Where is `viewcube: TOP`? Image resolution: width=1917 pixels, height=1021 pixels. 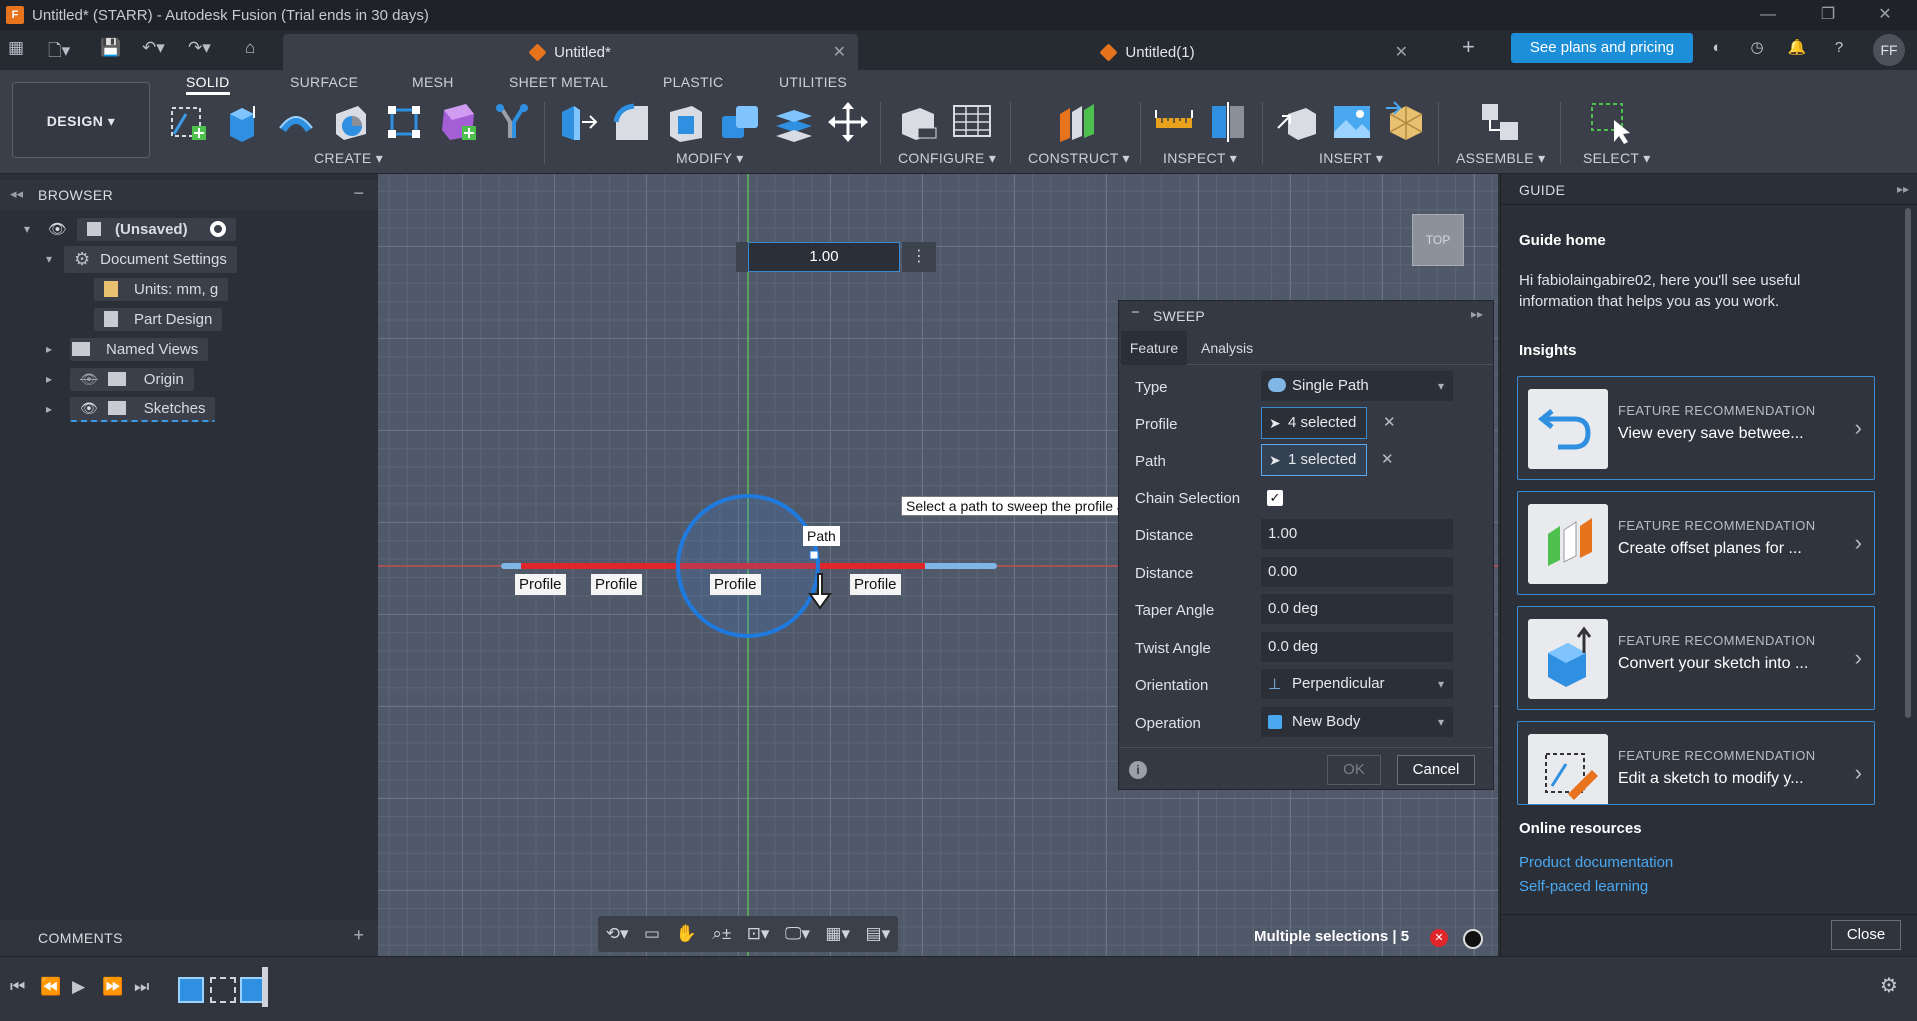 viewcube: TOP is located at coordinates (1438, 240).